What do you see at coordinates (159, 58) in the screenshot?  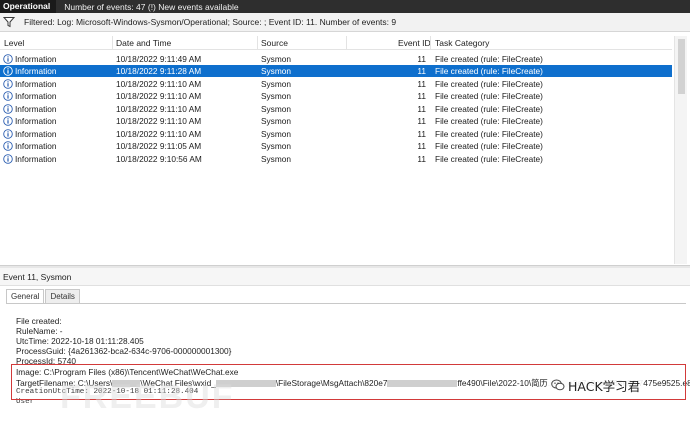 I see `event-datetime: 10/18/2022 9:11:49 AM` at bounding box center [159, 58].